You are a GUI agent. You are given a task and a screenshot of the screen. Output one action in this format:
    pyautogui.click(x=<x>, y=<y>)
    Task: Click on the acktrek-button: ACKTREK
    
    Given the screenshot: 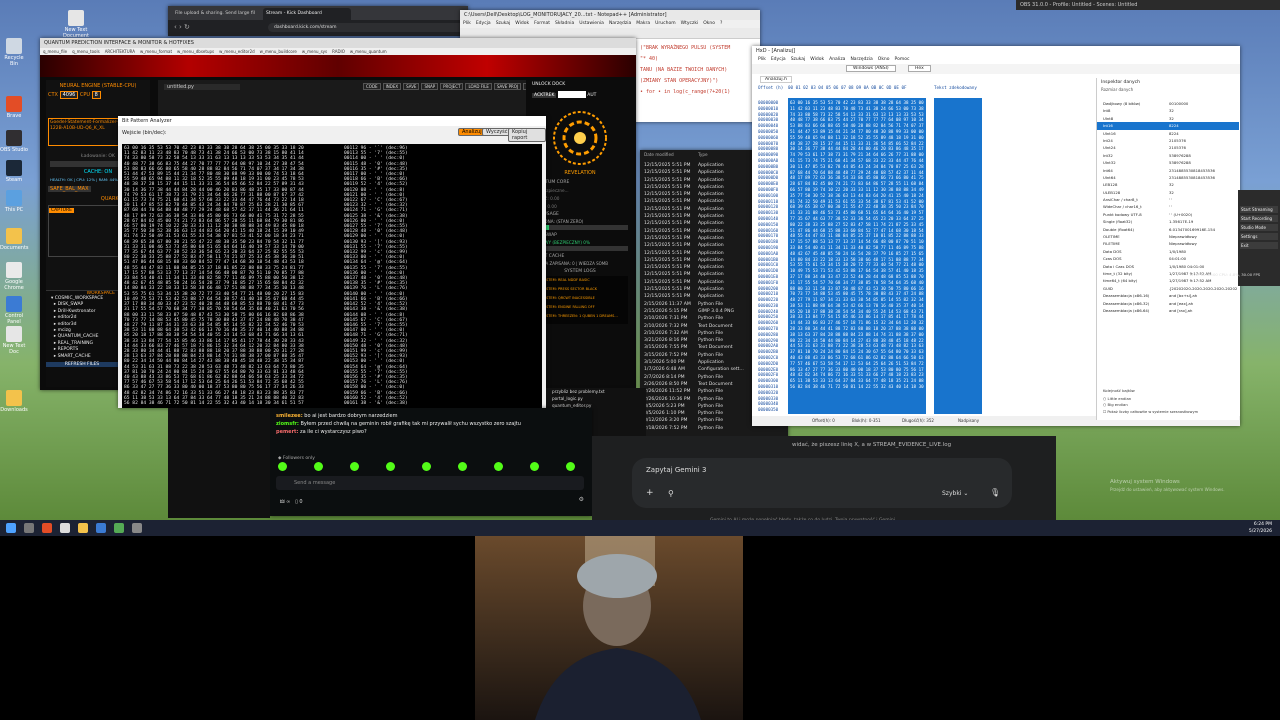 What is the action you would take?
    pyautogui.click(x=544, y=95)
    